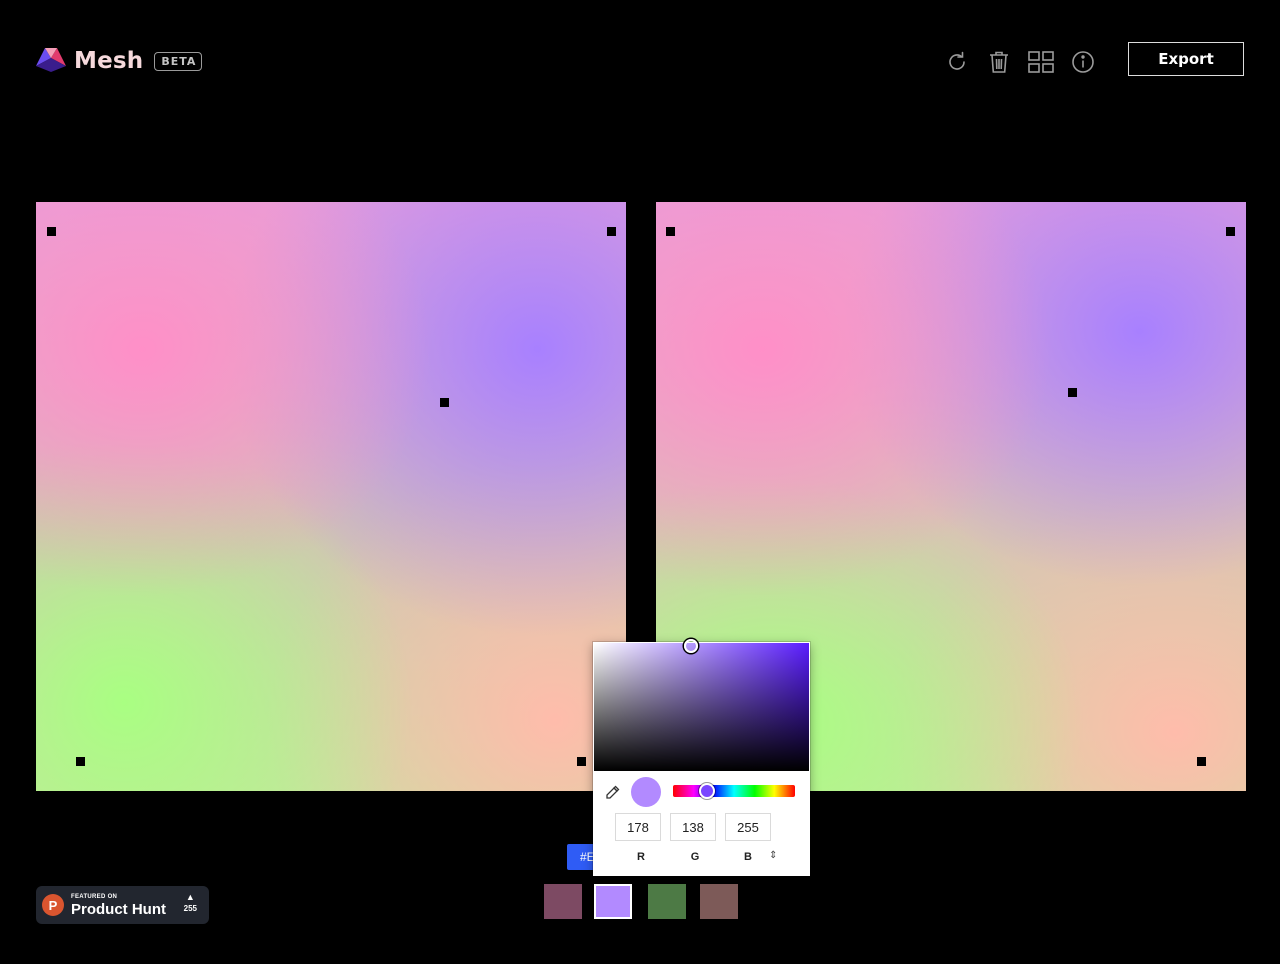  Describe the element at coordinates (1083, 62) in the screenshot. I see `info-icon` at that location.